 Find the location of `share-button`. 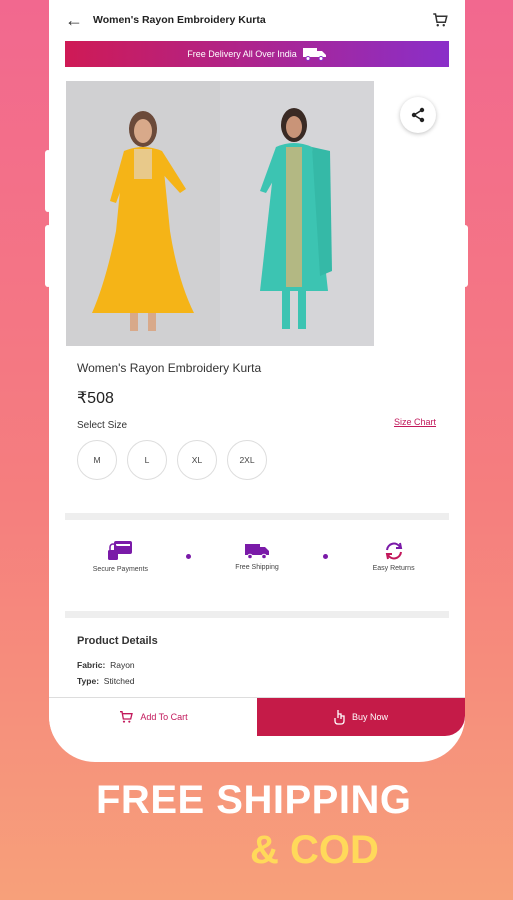

share-button is located at coordinates (418, 115).